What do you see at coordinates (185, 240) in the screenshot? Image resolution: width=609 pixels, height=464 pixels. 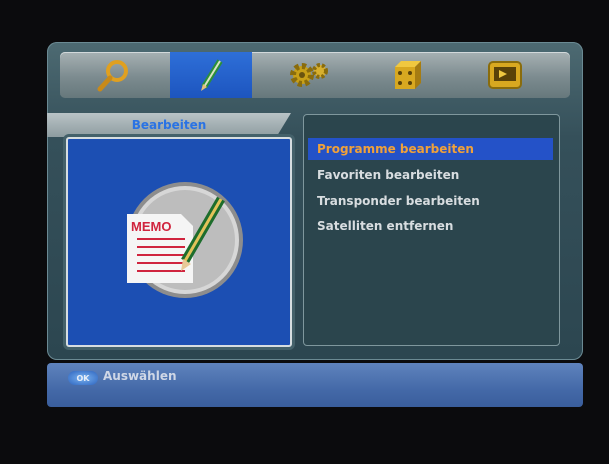 I see `memo-icon: MEMO` at bounding box center [185, 240].